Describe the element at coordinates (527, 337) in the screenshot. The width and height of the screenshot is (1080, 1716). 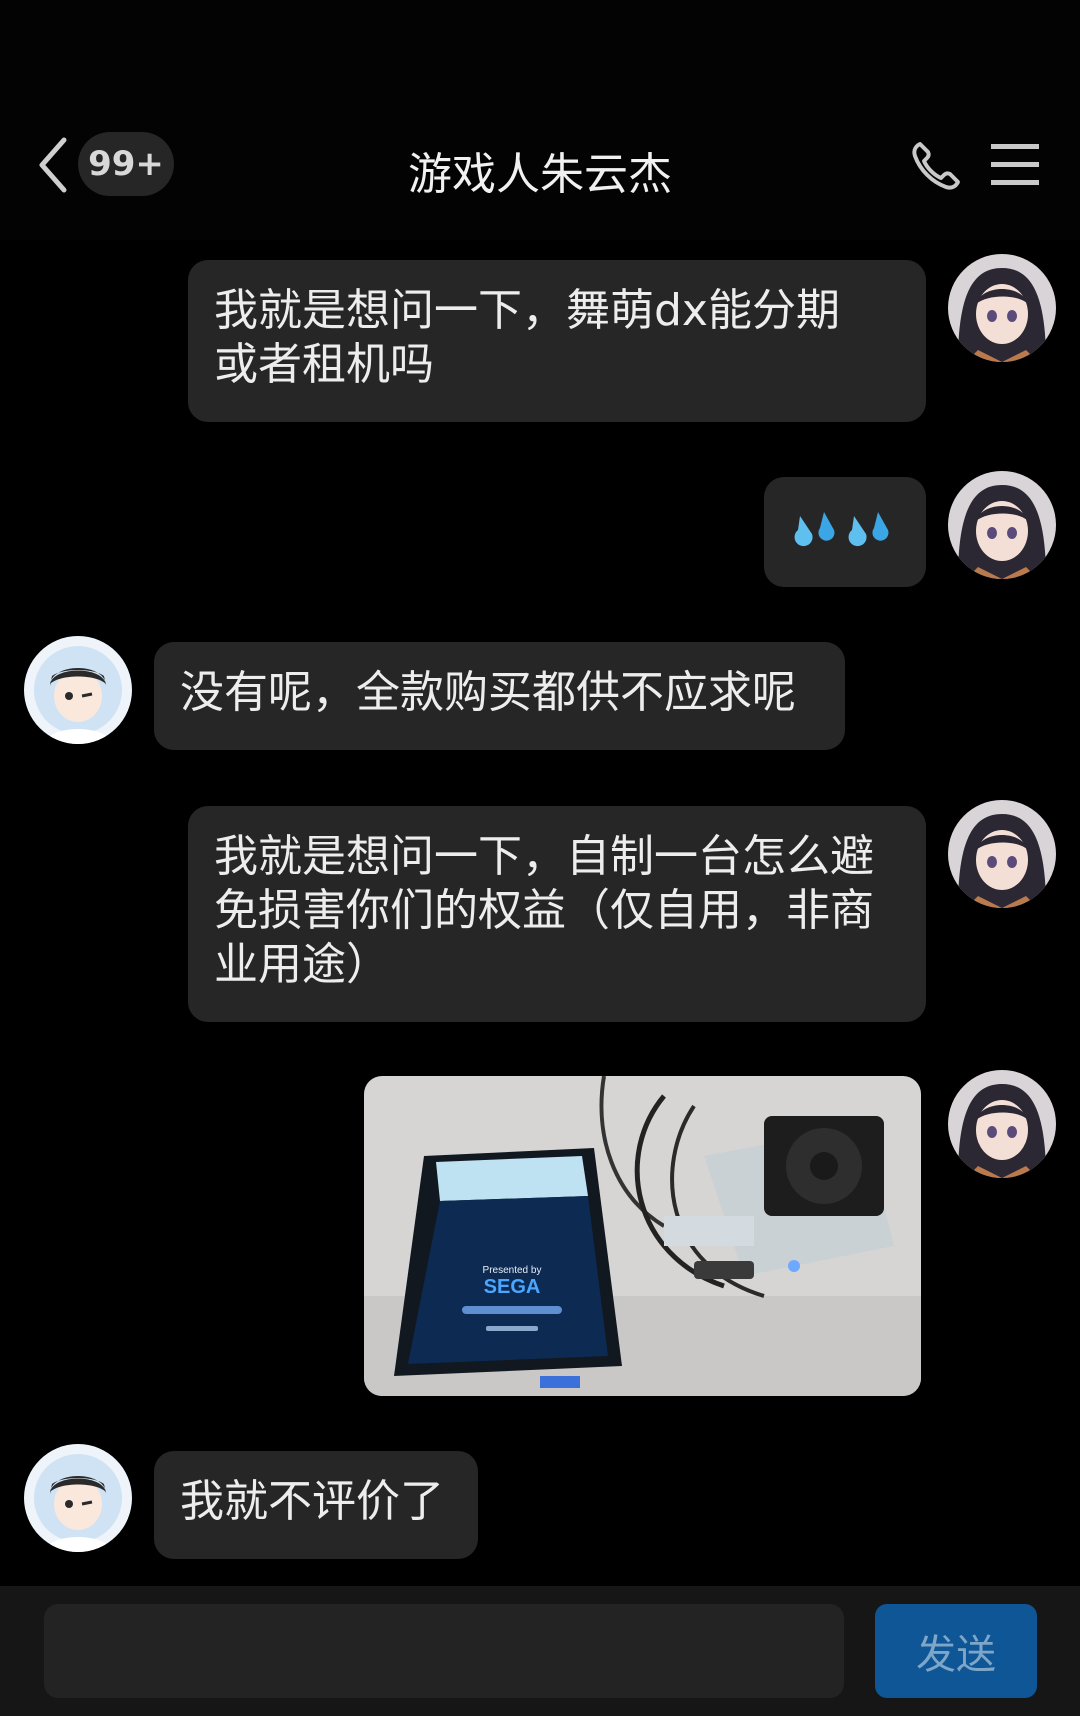
I see `message-text: 我就是想问一下，舞萌dx能分期 或者租机吗` at that location.